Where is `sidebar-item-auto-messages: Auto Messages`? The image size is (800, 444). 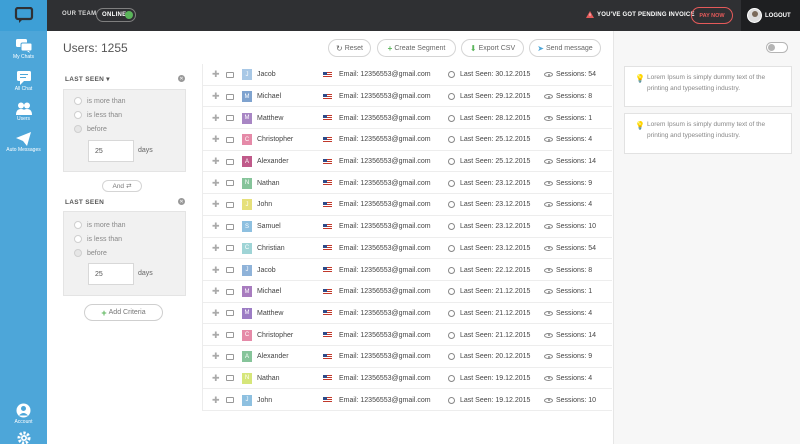 sidebar-item-auto-messages: Auto Messages is located at coordinates (23, 142).